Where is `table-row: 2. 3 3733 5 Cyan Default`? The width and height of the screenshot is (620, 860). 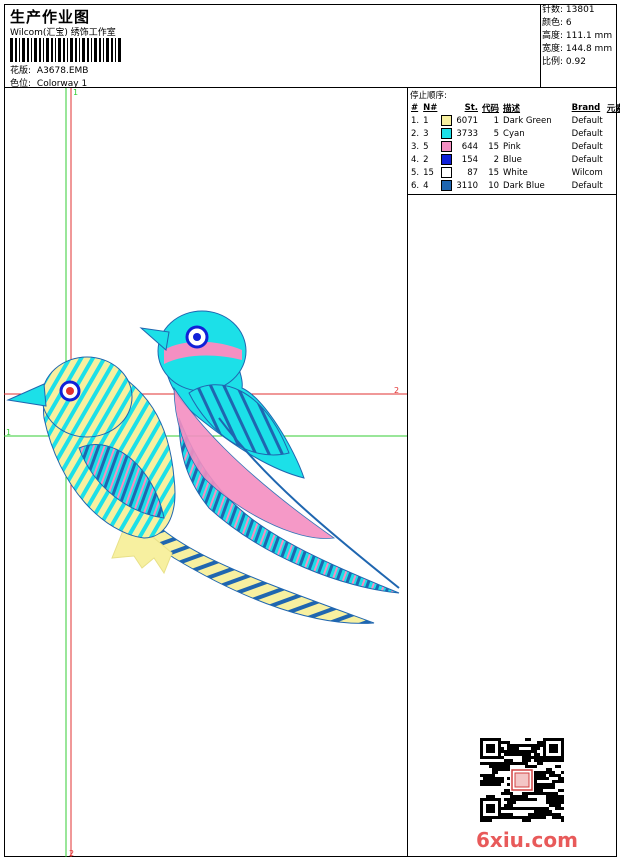
table-row: 2. 3 3733 5 Cyan Default is located at coordinates (514, 133).